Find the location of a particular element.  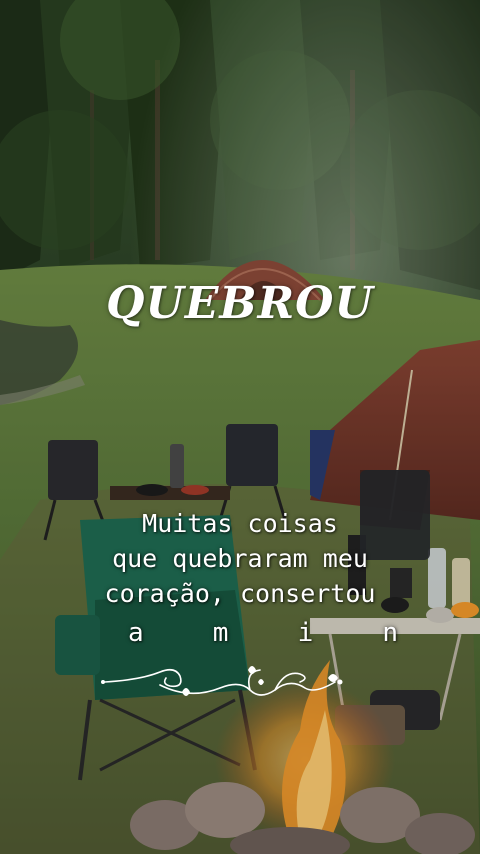

caption-line-1: Muitas coisas is located at coordinates (240, 523).